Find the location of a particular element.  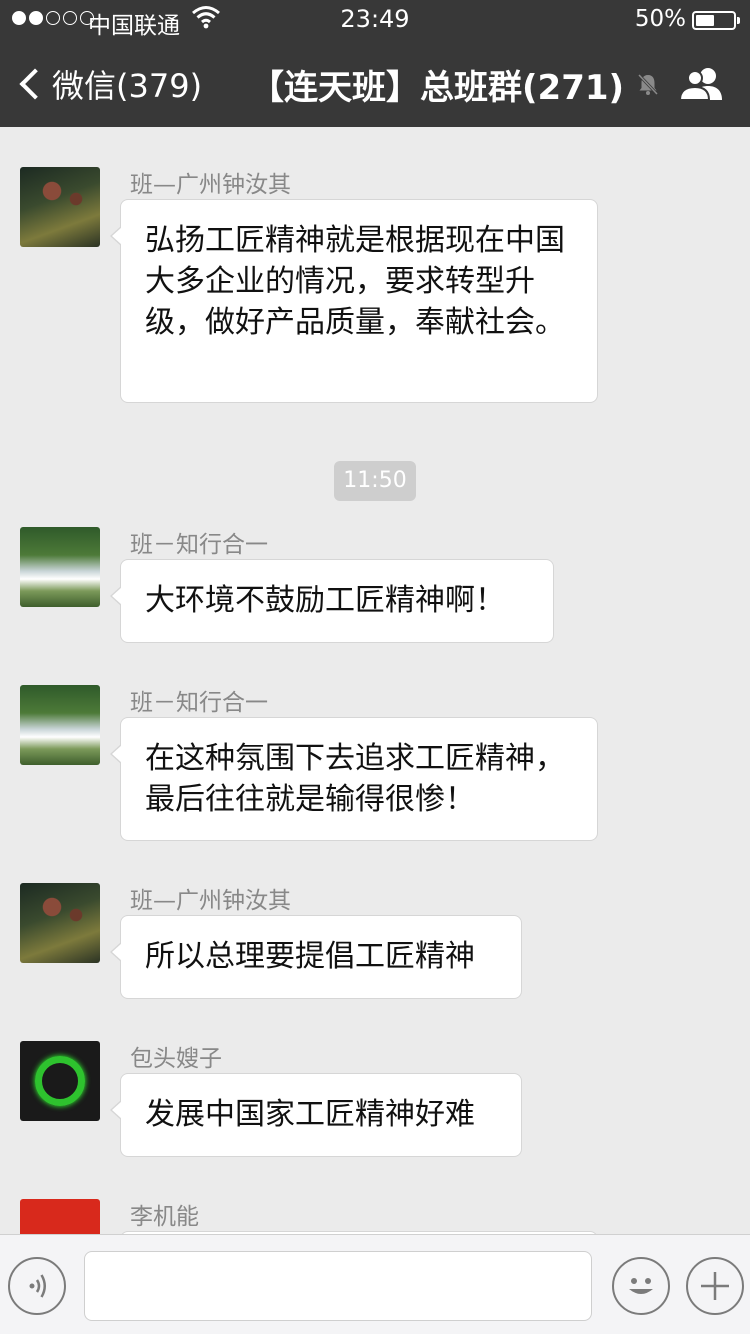

more-button is located at coordinates (715, 1286).